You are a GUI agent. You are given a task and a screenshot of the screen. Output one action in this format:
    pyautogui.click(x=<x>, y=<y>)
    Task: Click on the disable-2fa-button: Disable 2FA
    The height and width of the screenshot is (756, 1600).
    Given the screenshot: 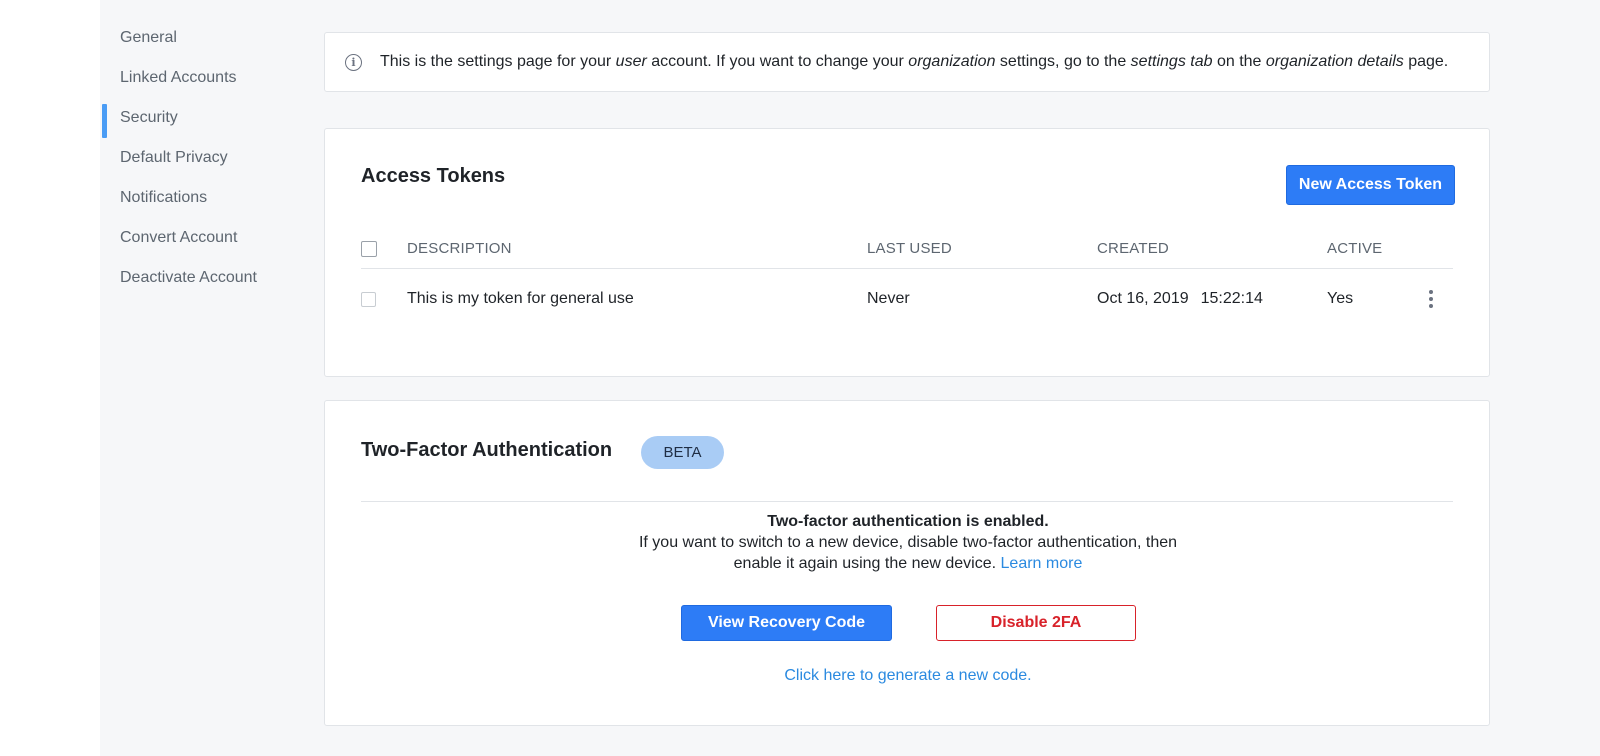 What is the action you would take?
    pyautogui.click(x=1036, y=623)
    